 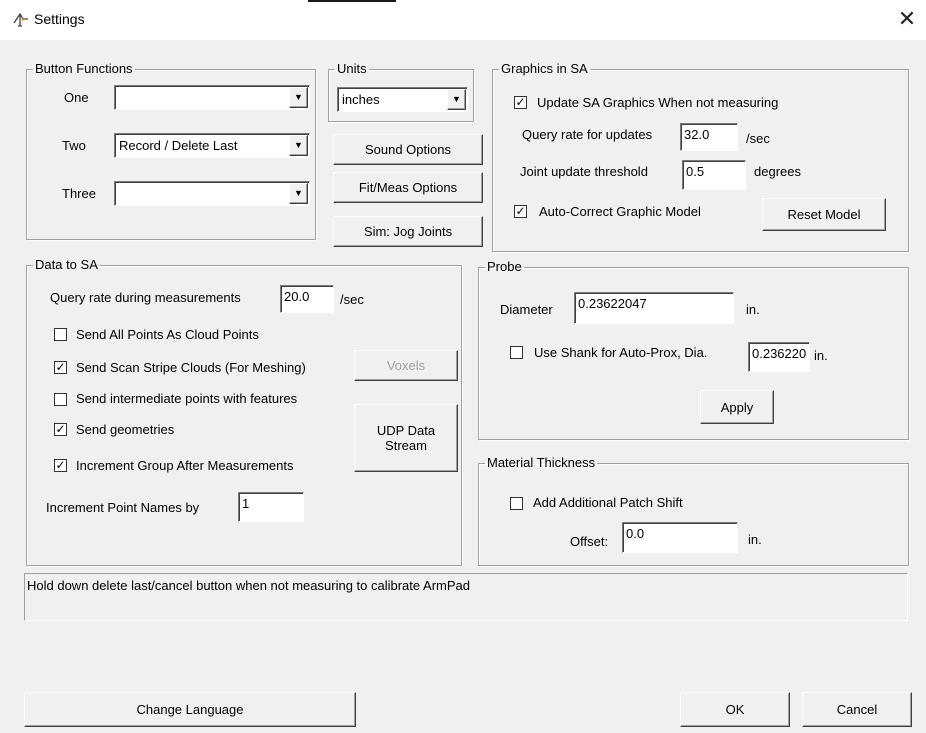 I want to click on increment-names-input: 1, so click(x=271, y=507).